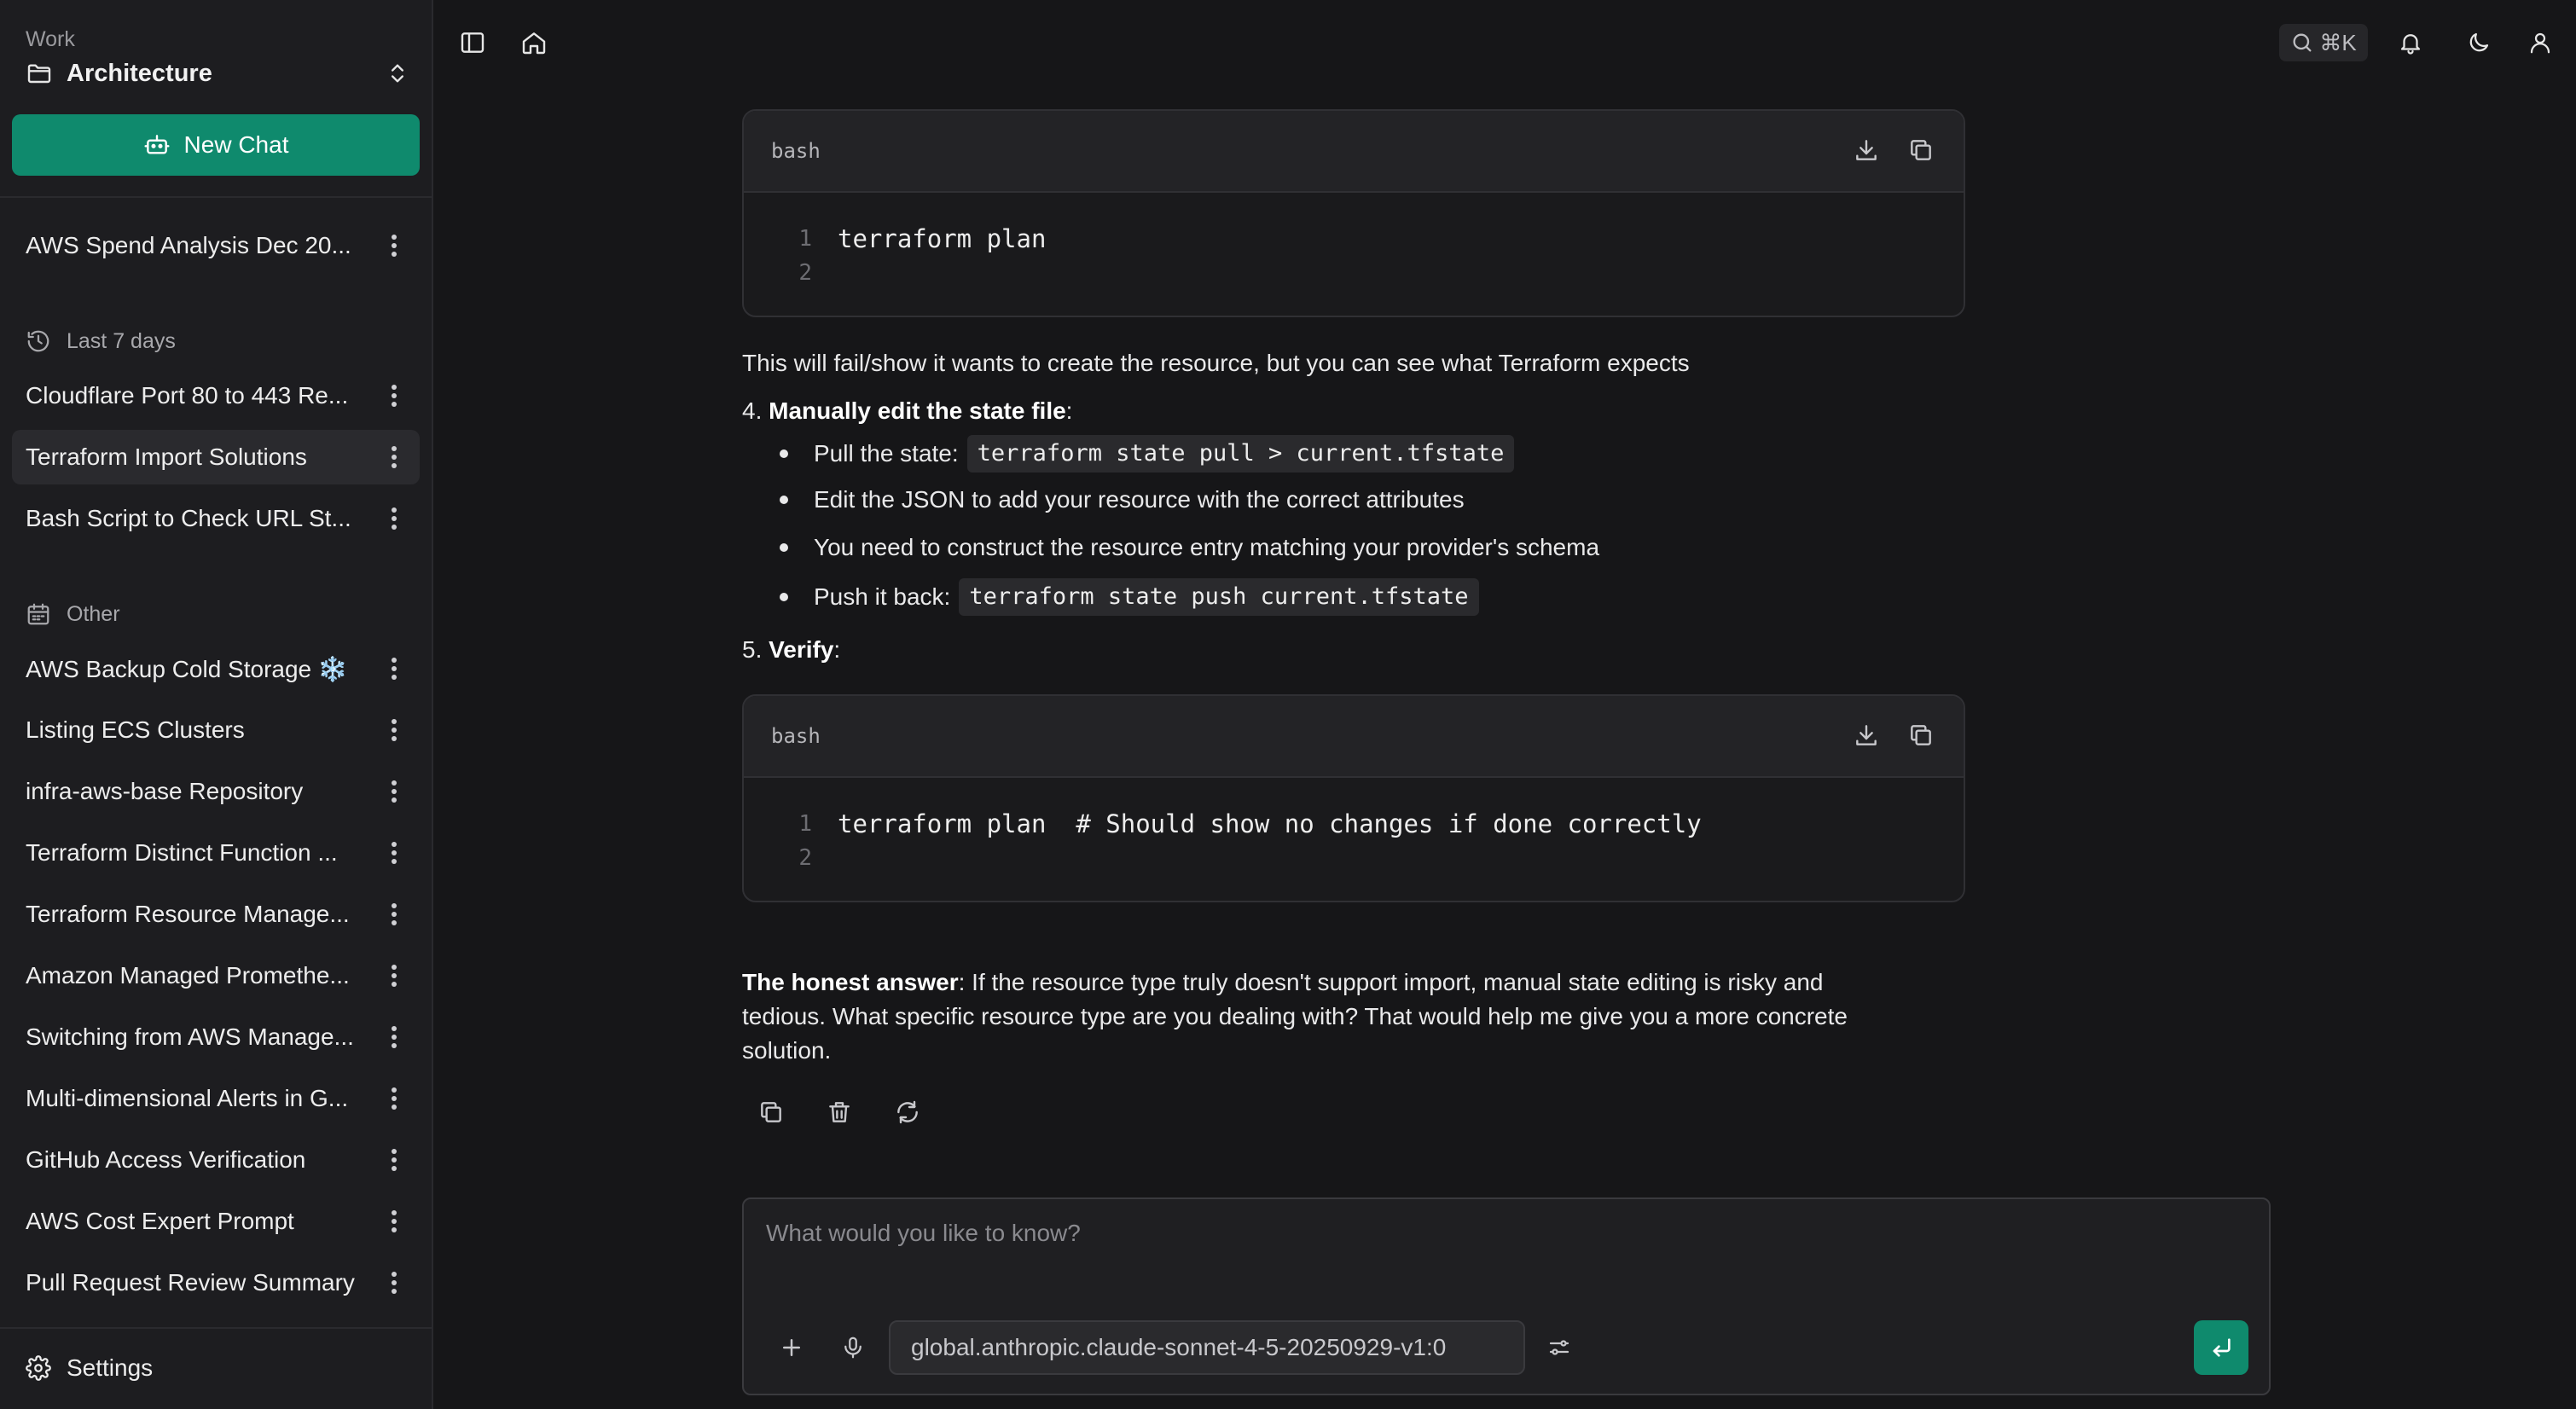  I want to click on moon-icon, so click(2479, 43).